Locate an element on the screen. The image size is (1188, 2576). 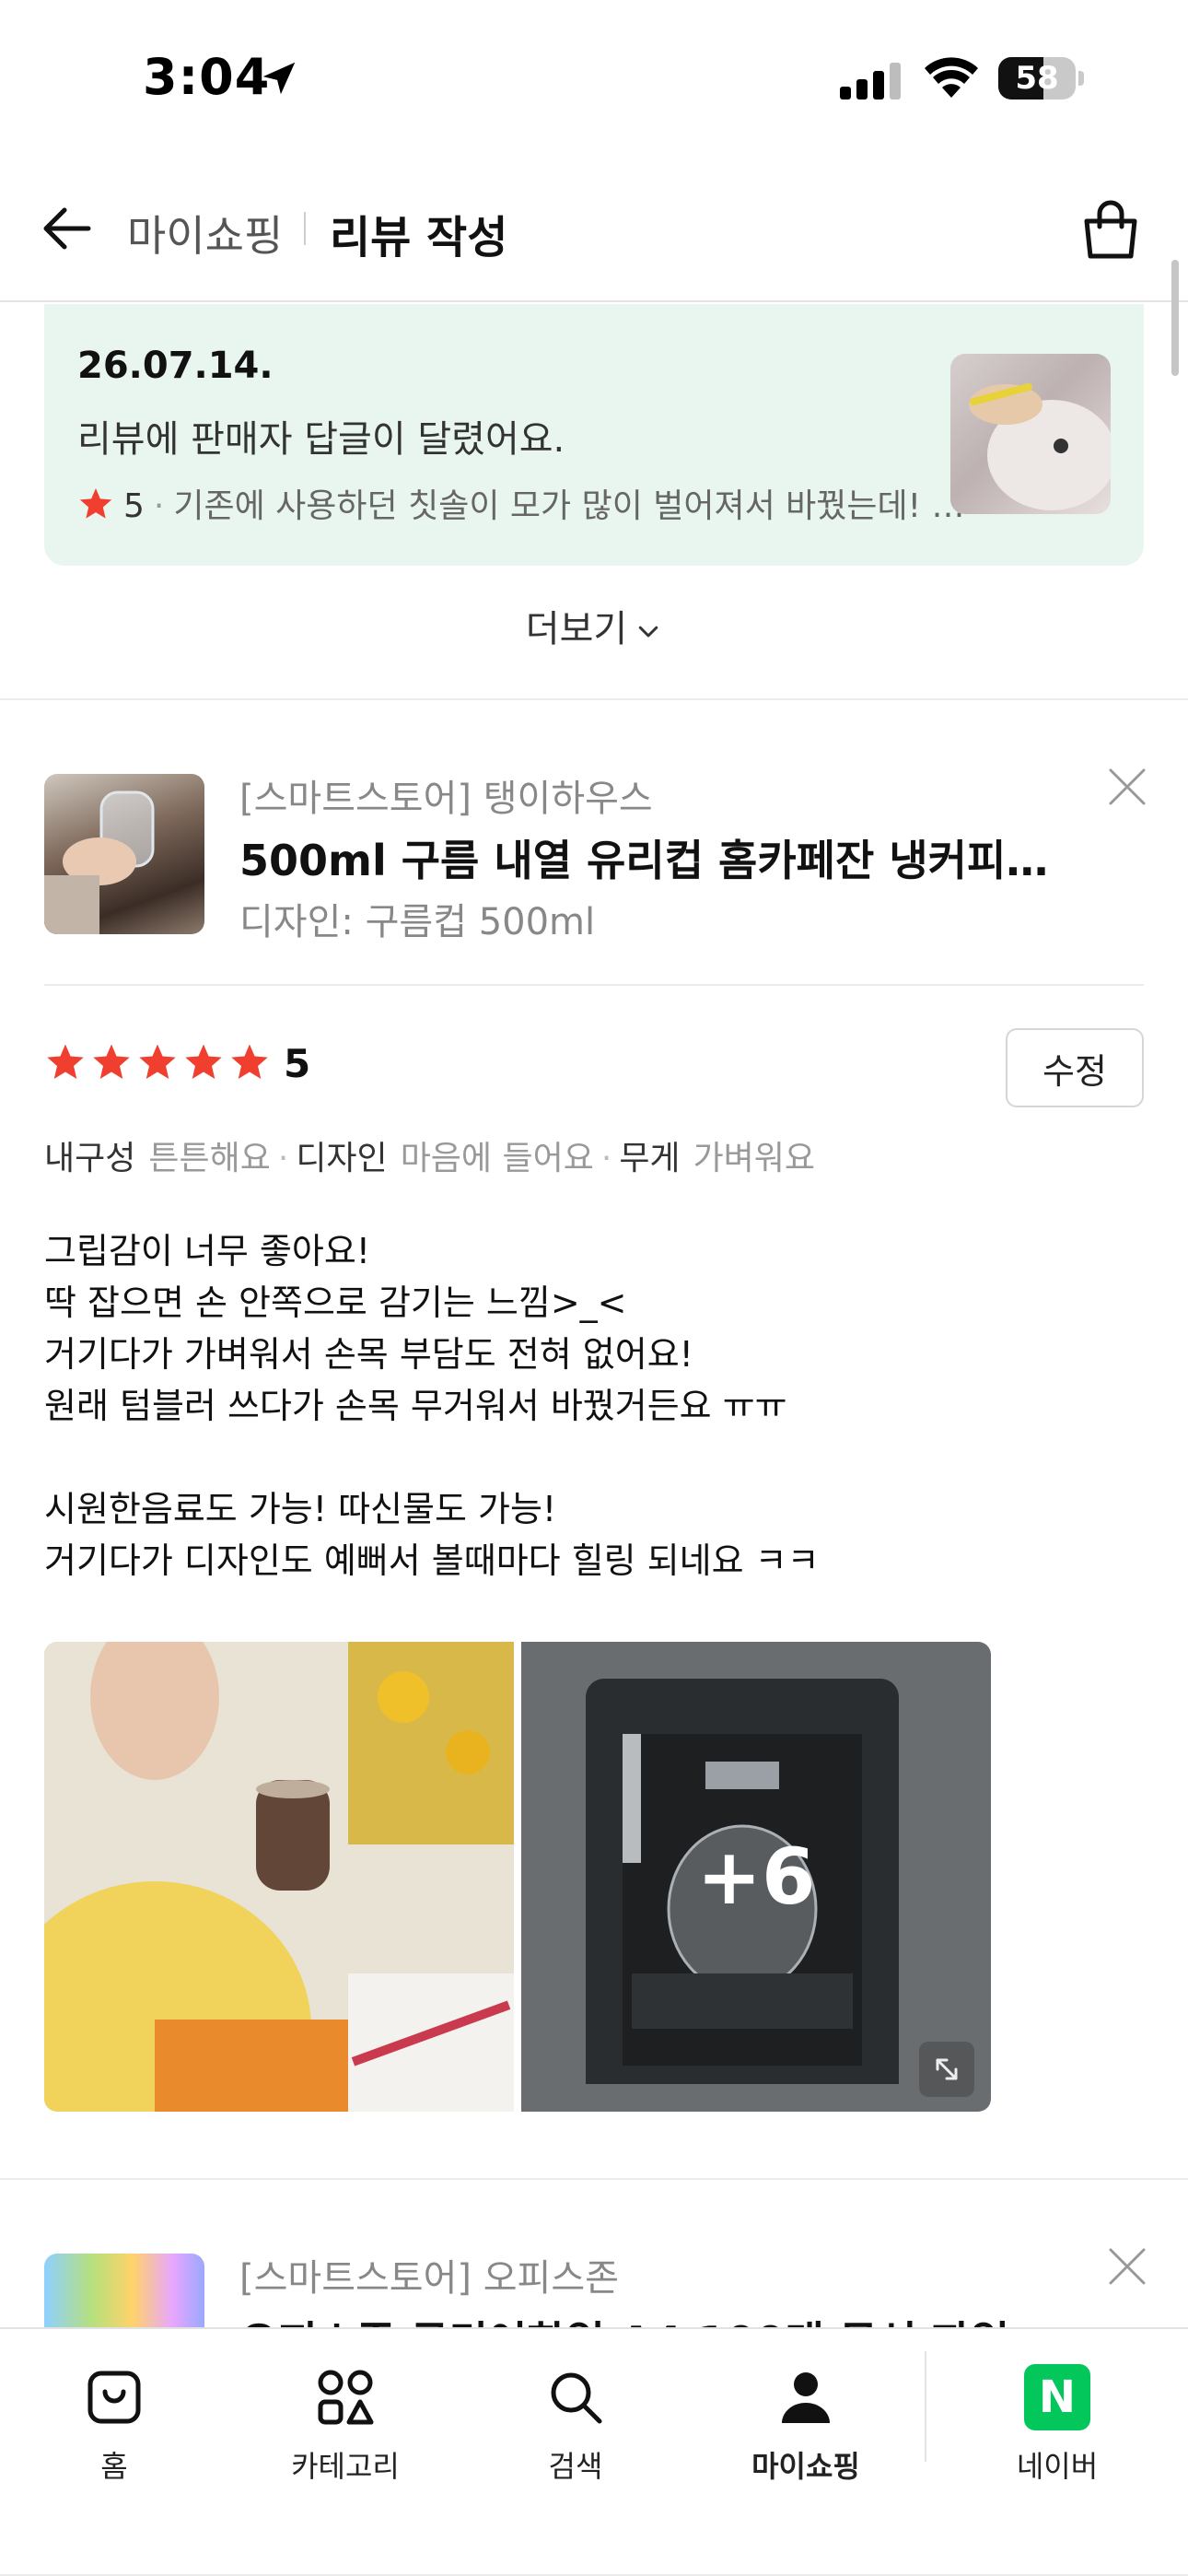
breadcrumb-divider is located at coordinates (305, 228).